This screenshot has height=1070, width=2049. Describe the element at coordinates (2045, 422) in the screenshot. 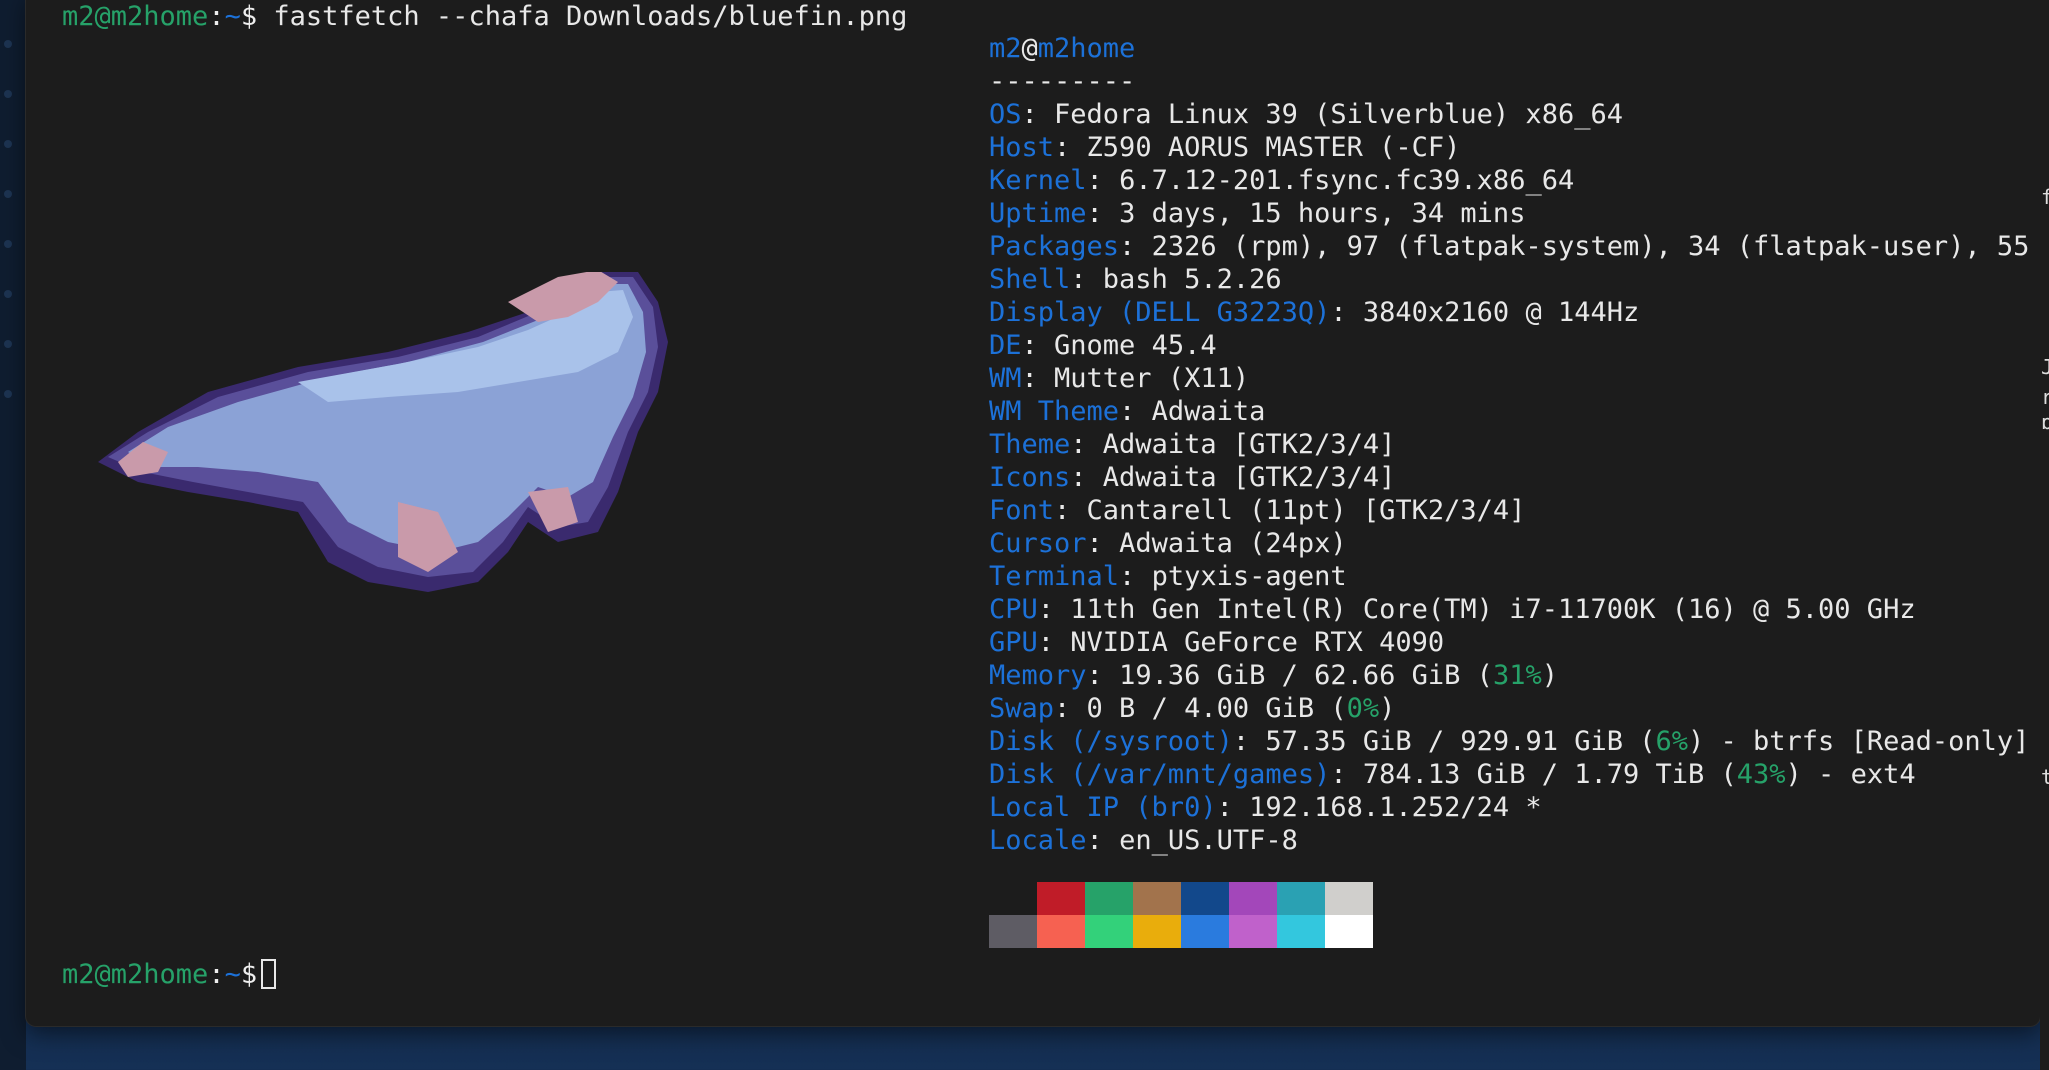

I see `edge-text-fragment: ɒt` at that location.